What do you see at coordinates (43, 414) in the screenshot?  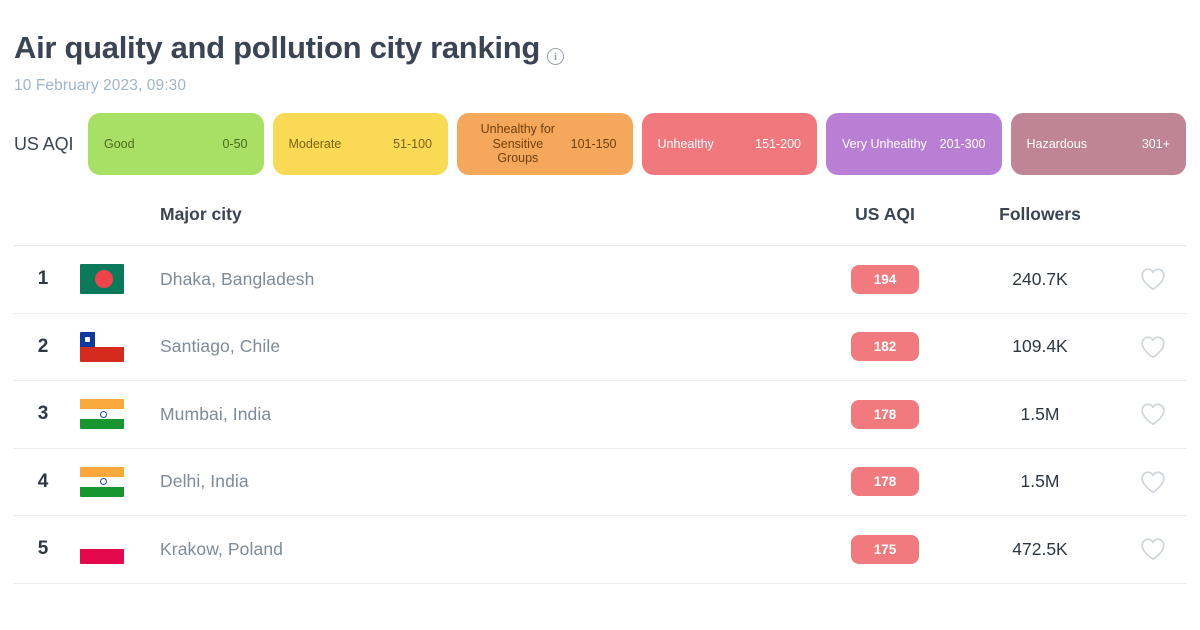 I see `row-rank: 3` at bounding box center [43, 414].